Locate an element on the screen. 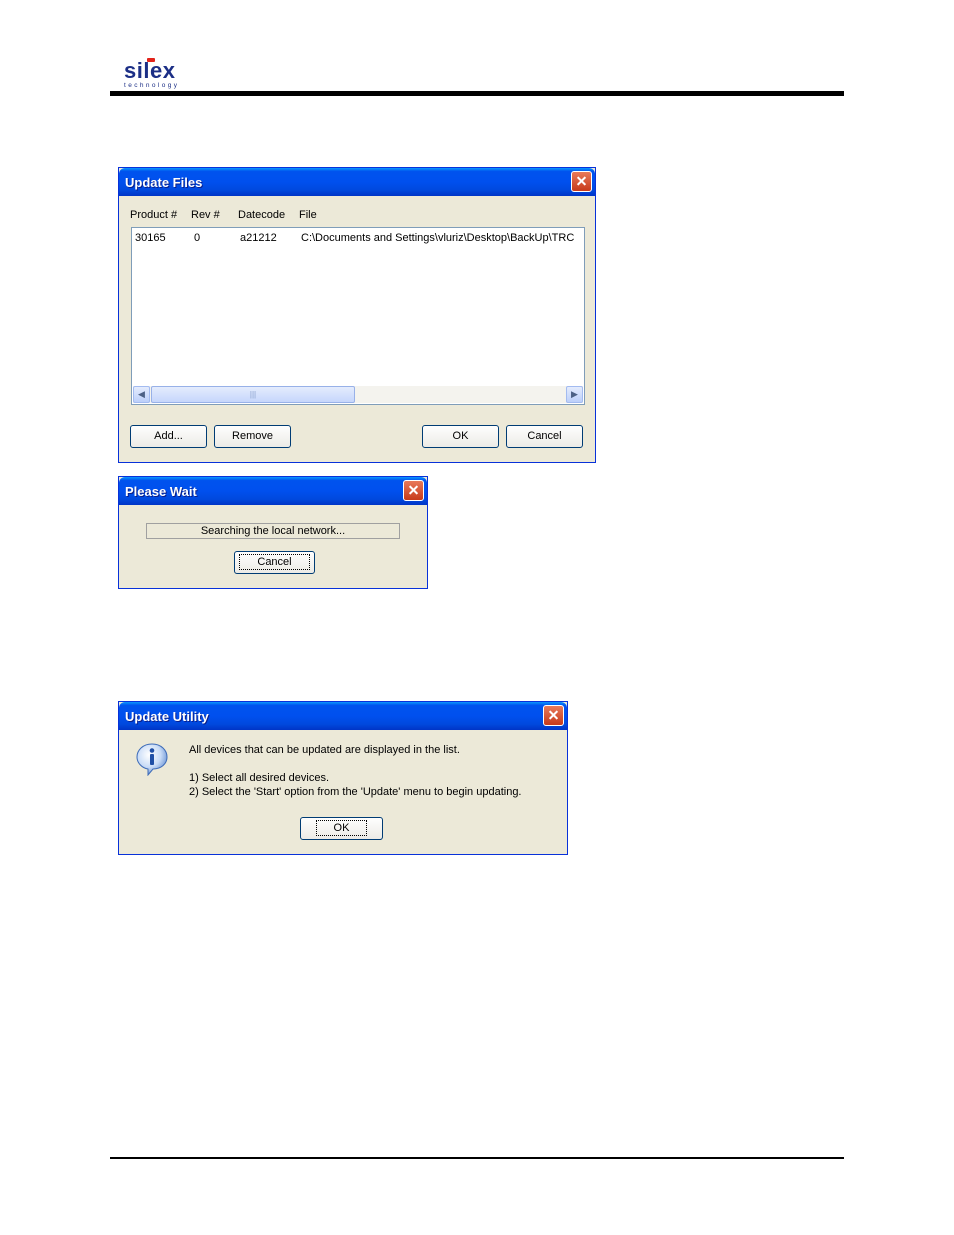 This screenshot has height=1235, width=954. column-header-file: File is located at coordinates (308, 215).